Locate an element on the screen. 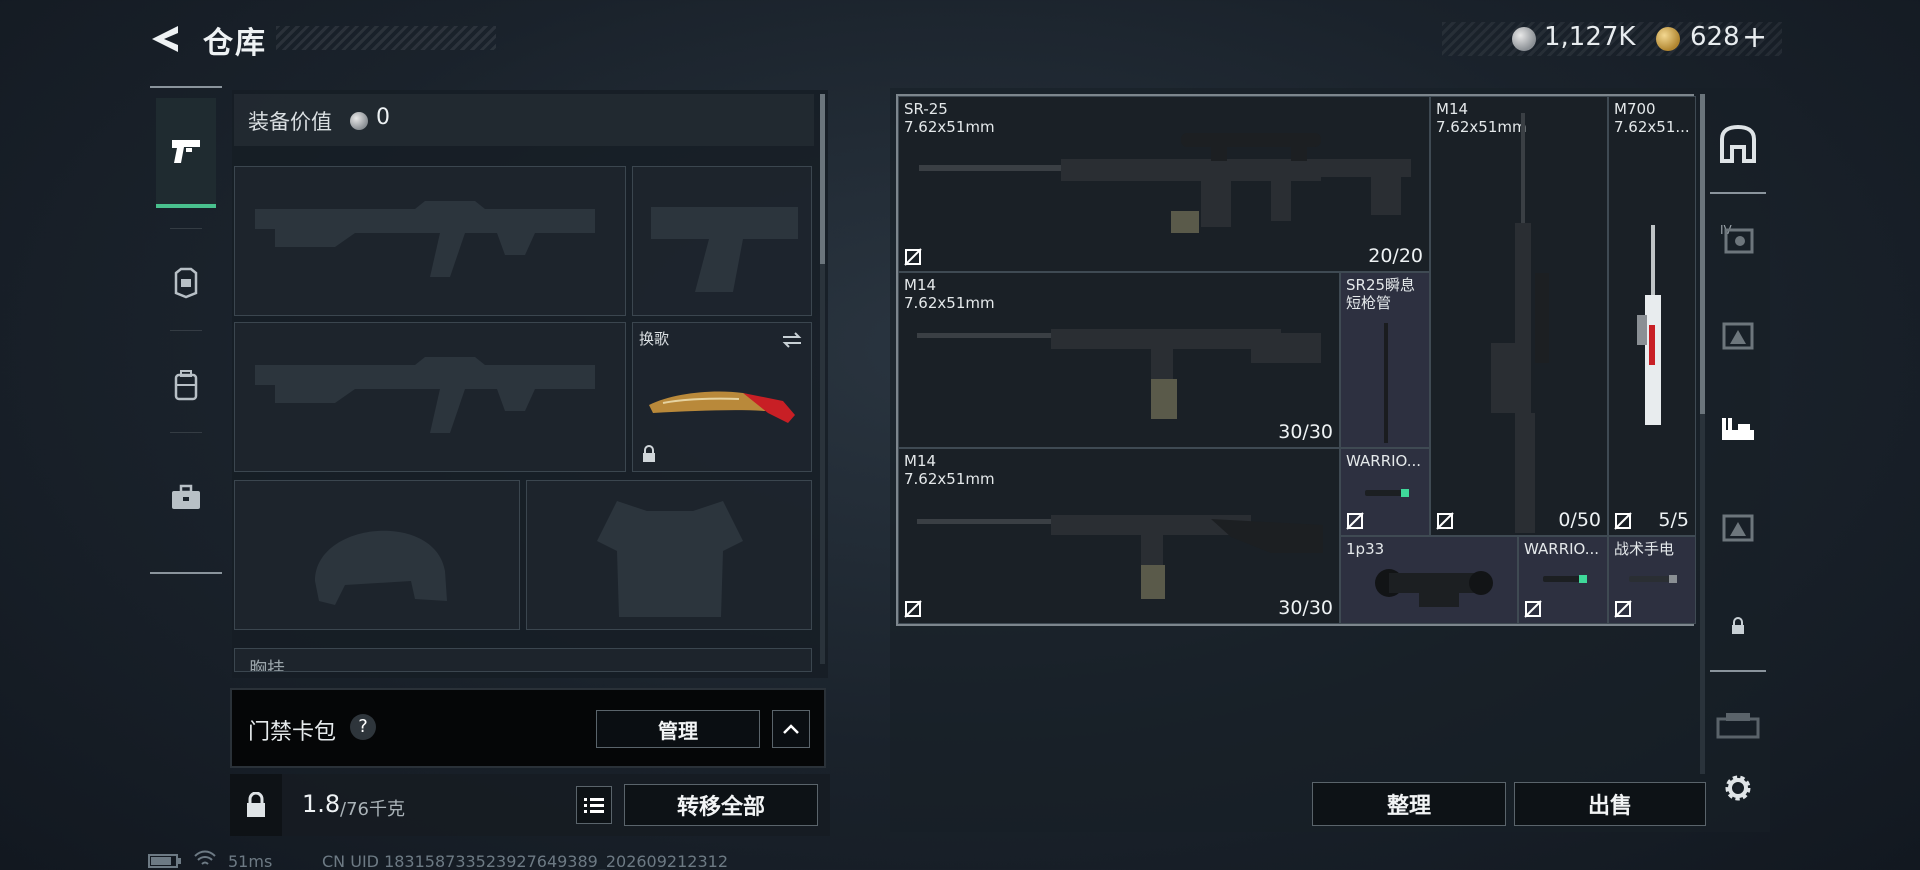 The image size is (1920, 870). collapse-button is located at coordinates (791, 729).